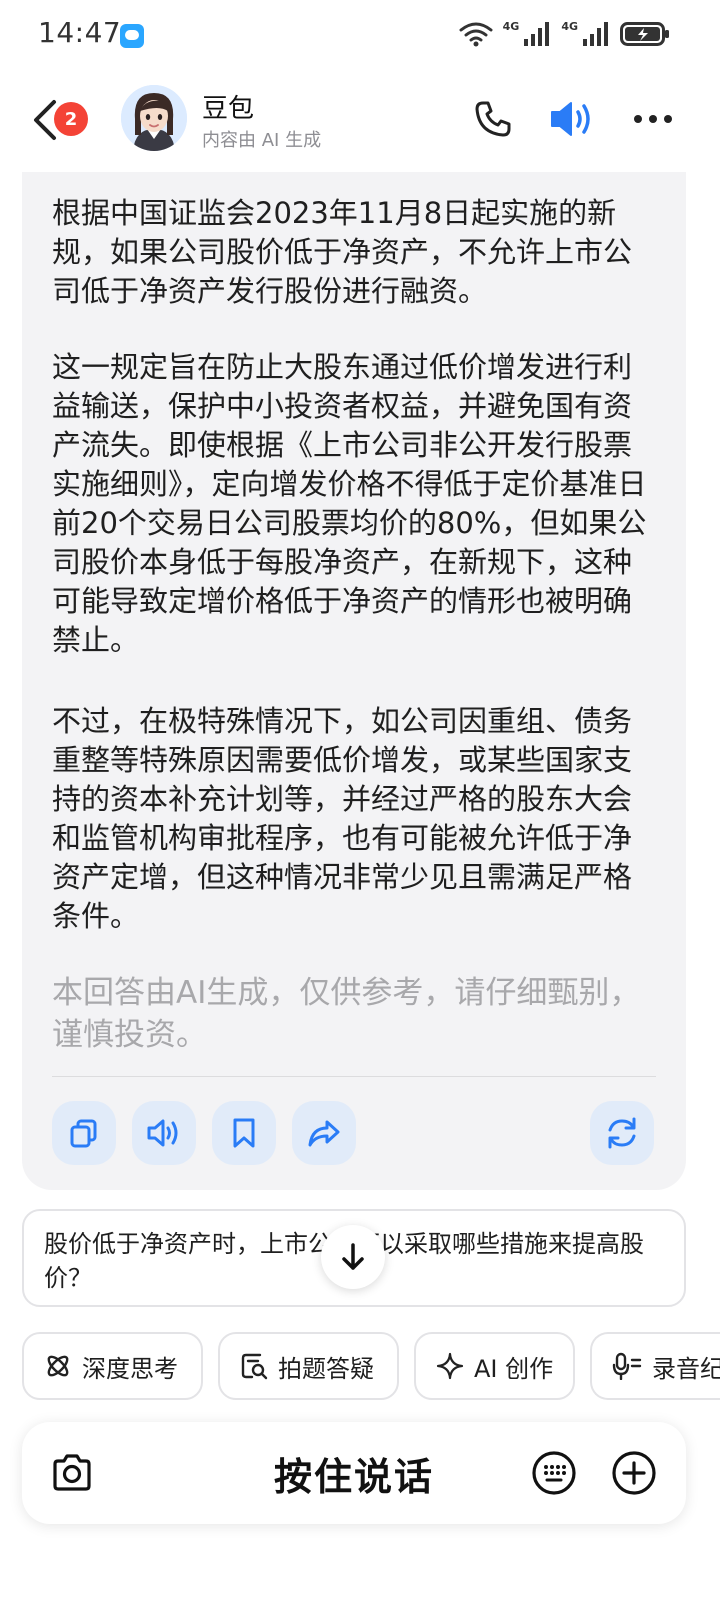 Image resolution: width=720 pixels, height=1600 pixels. I want to click on more-dots-icon, so click(653, 119).